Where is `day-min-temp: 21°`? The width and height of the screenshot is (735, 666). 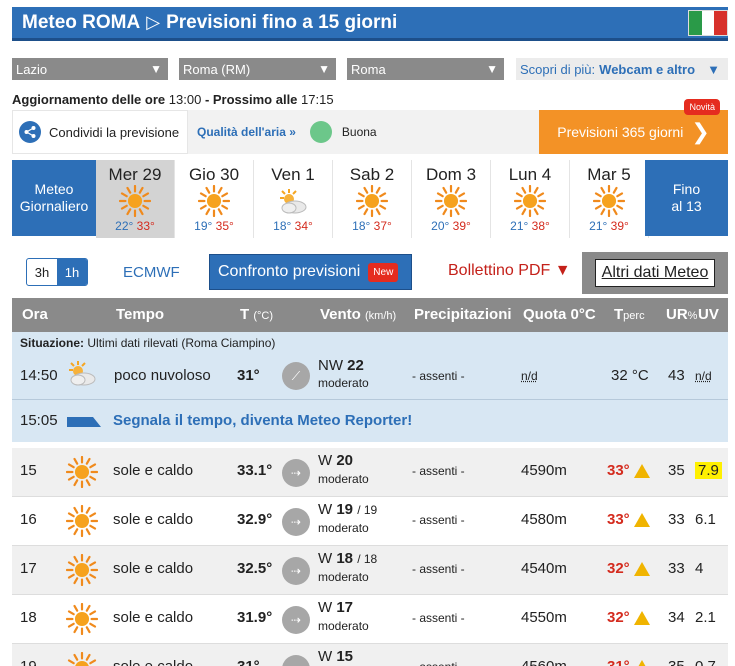
day-min-temp: 21° is located at coordinates (598, 226).